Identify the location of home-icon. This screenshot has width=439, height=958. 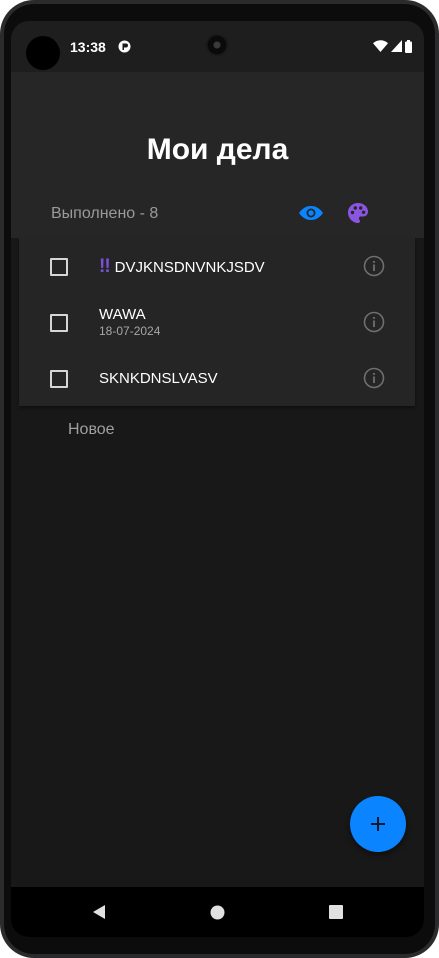
(217, 912).